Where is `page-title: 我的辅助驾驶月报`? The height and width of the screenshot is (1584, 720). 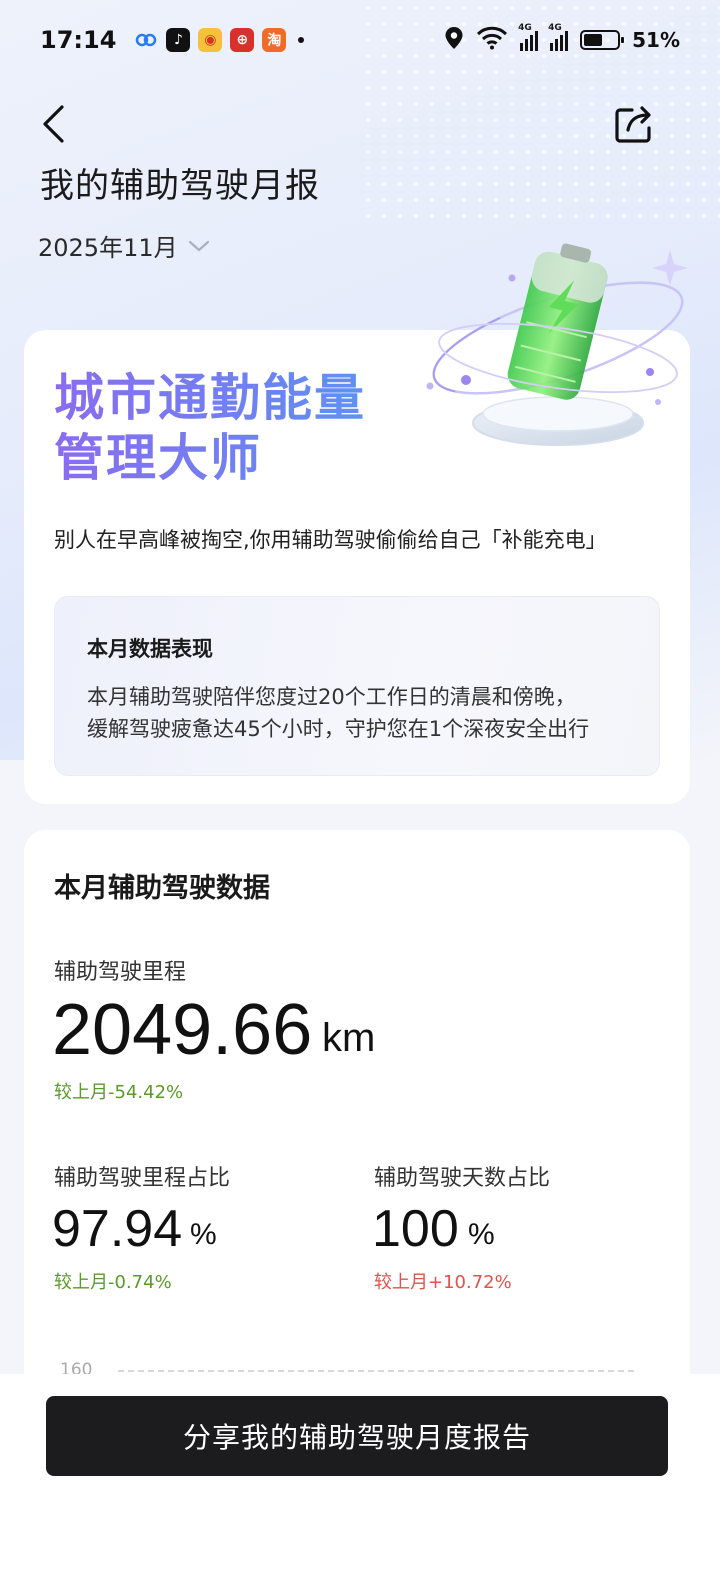
page-title: 我的辅助驾驶月报 is located at coordinates (180, 186).